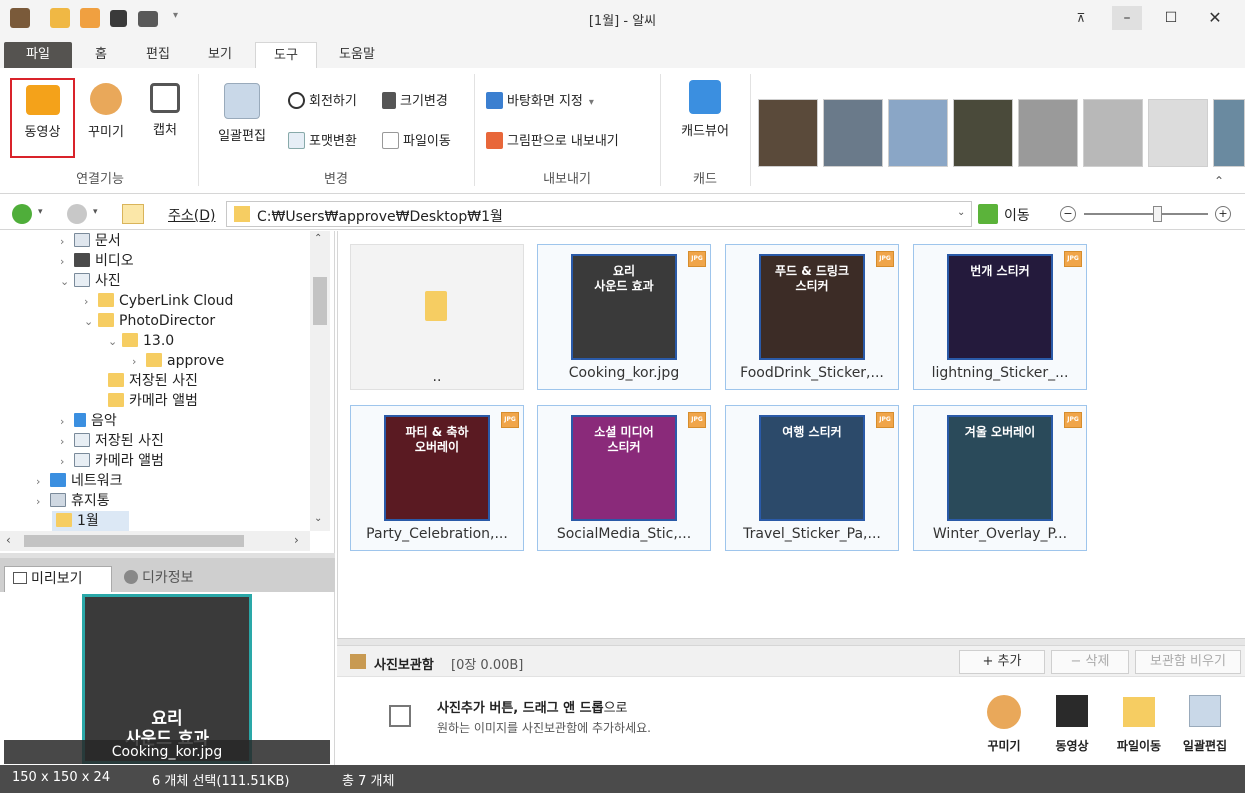 Image resolution: width=1245 pixels, height=793 pixels. Describe the element at coordinates (90, 241) in the screenshot. I see `tree-node-documents: › 문서` at that location.